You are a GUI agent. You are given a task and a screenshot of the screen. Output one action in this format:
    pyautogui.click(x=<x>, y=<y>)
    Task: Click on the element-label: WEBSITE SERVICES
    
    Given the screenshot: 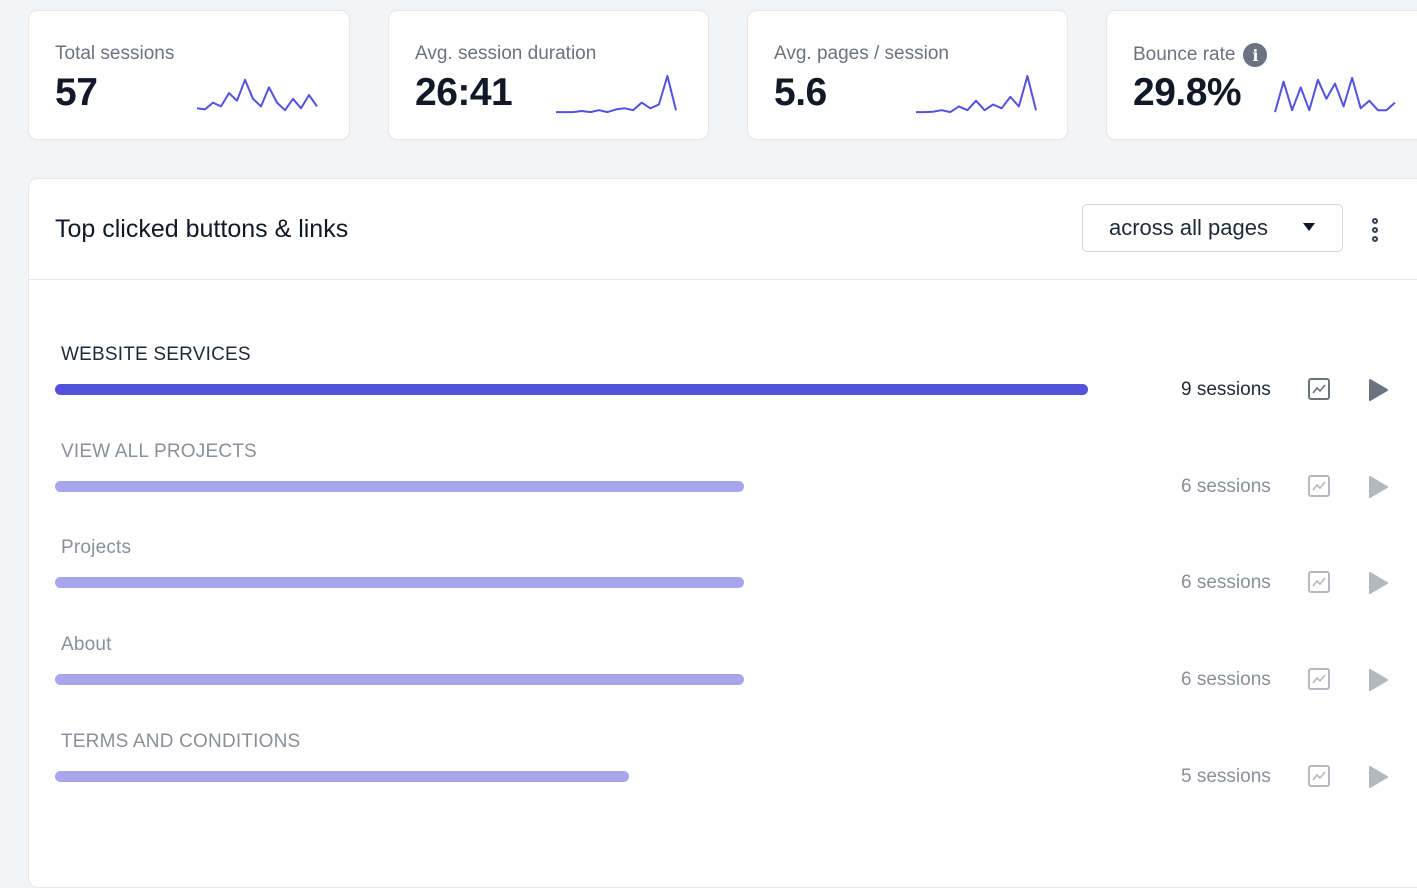 What is the action you would take?
    pyautogui.click(x=156, y=355)
    